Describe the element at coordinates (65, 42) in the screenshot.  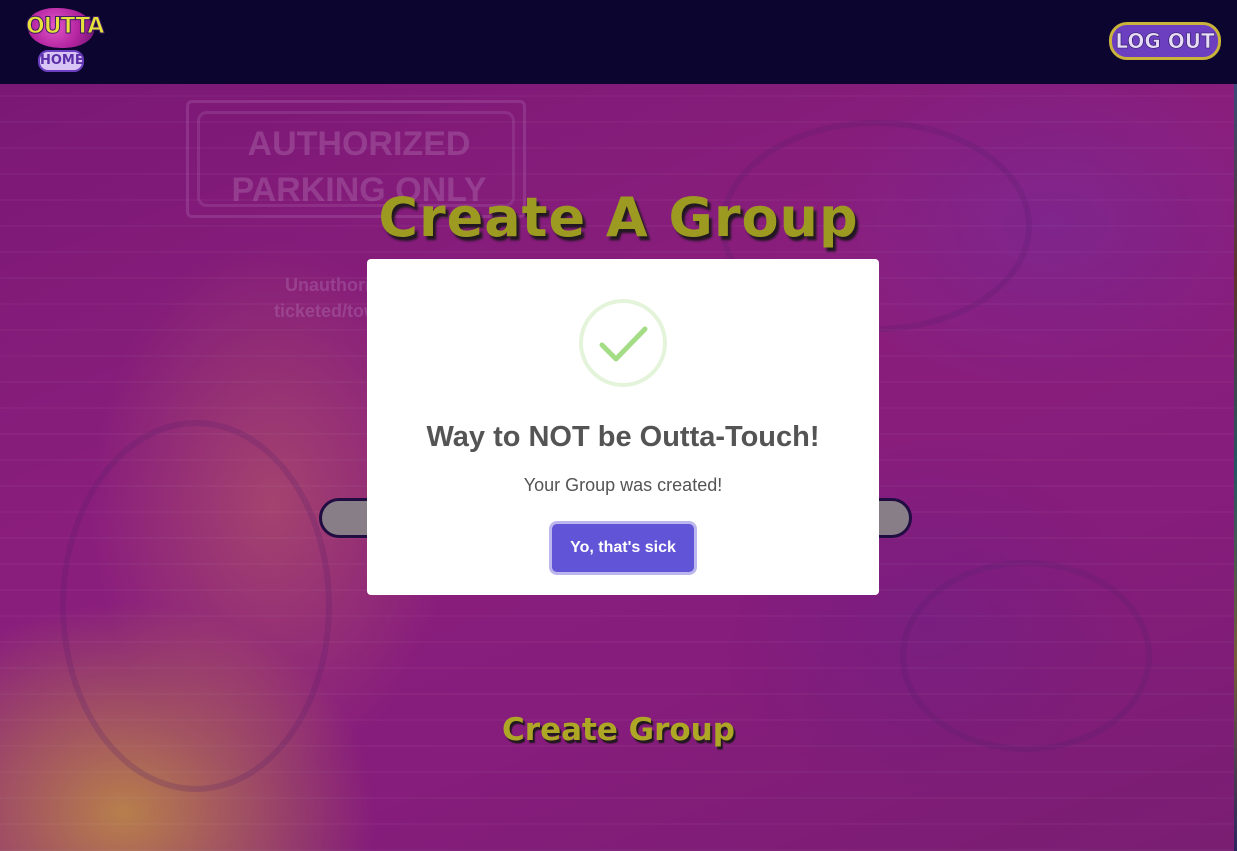
I see `home-logo: OUTTA HOME` at that location.